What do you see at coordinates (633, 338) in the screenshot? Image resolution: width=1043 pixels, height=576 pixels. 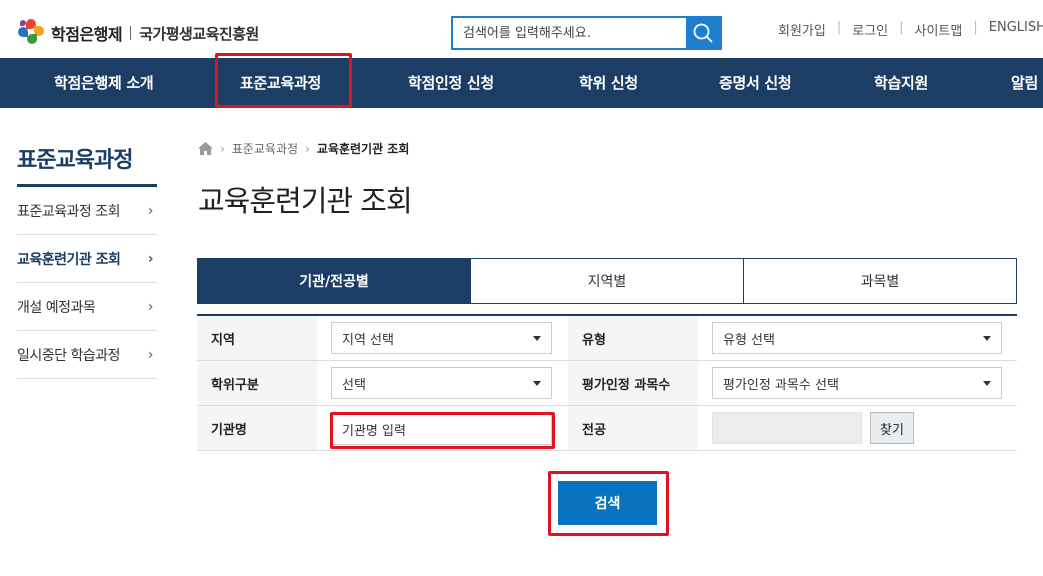 I see `type-label: 유형` at bounding box center [633, 338].